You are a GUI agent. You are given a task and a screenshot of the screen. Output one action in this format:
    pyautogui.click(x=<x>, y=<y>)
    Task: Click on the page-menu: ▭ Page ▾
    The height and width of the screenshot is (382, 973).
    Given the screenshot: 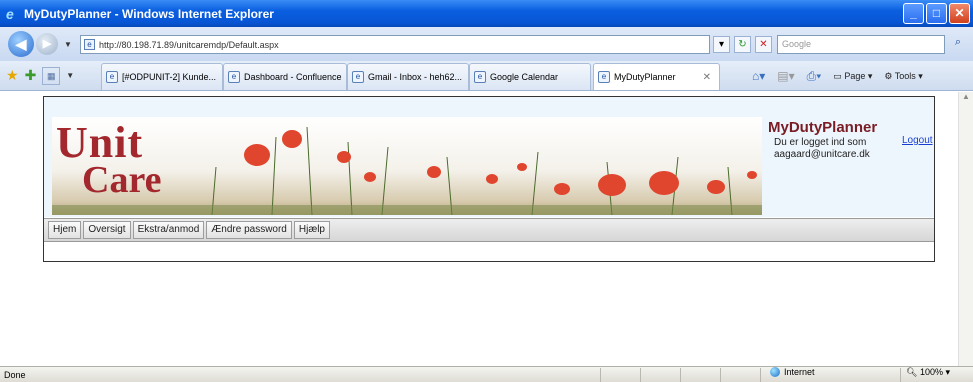 What is the action you would take?
    pyautogui.click(x=852, y=76)
    